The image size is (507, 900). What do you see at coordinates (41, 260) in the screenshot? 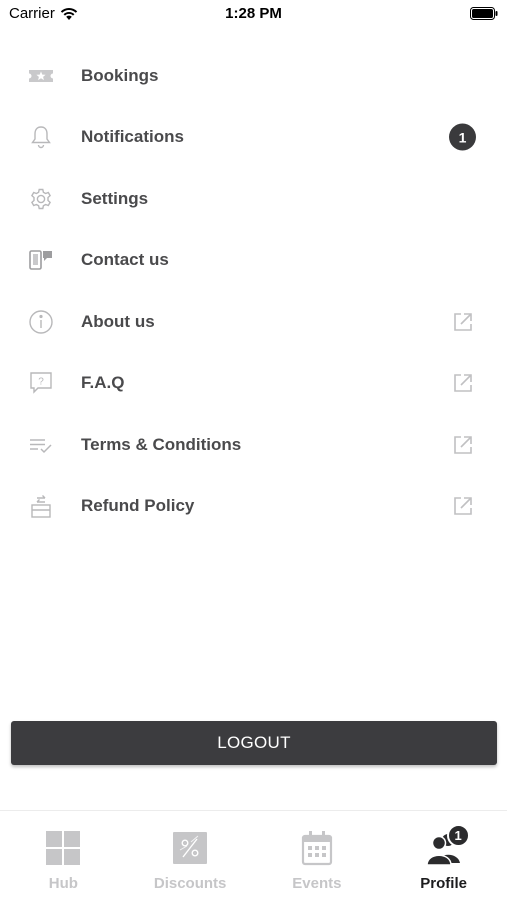
I see `devices-icon` at bounding box center [41, 260].